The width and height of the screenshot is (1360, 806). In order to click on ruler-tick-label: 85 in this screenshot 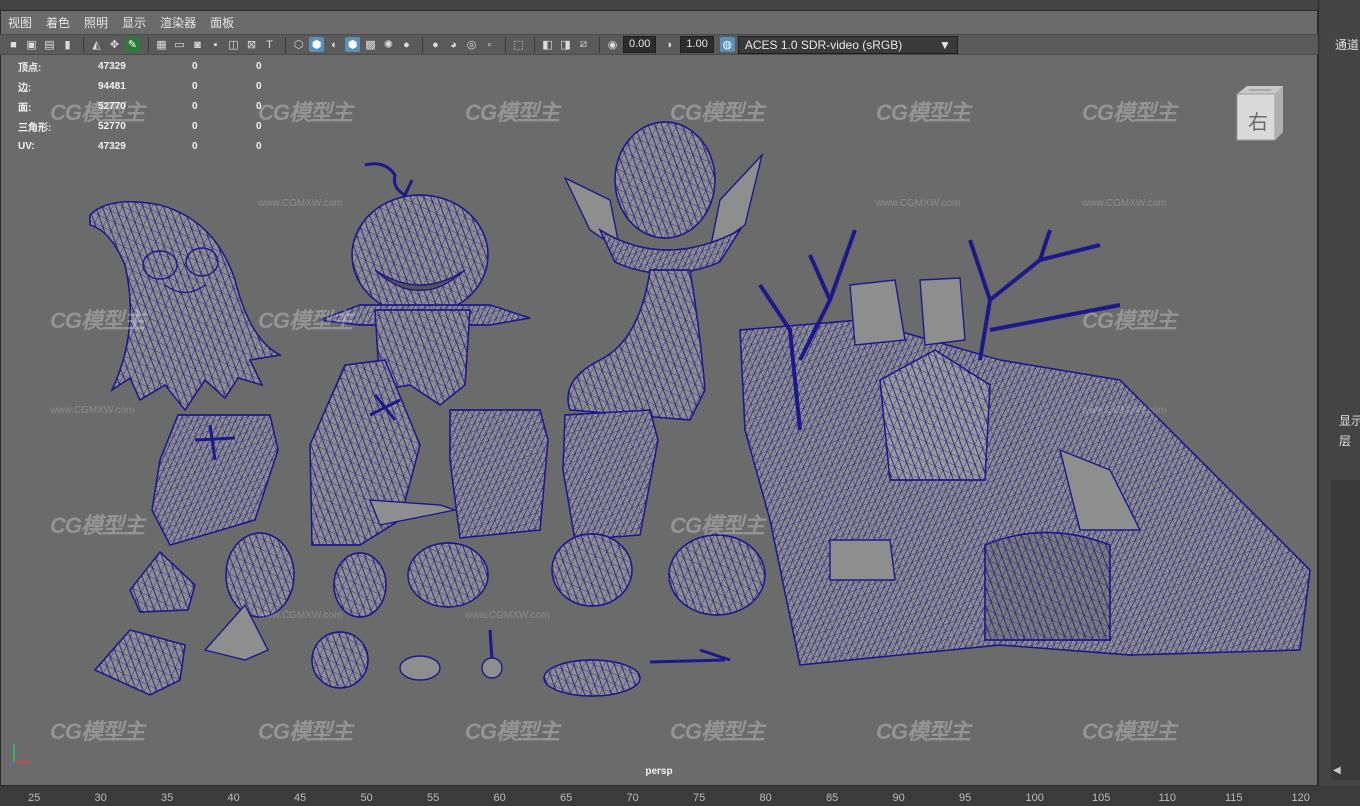, I will do `click(832, 798)`.